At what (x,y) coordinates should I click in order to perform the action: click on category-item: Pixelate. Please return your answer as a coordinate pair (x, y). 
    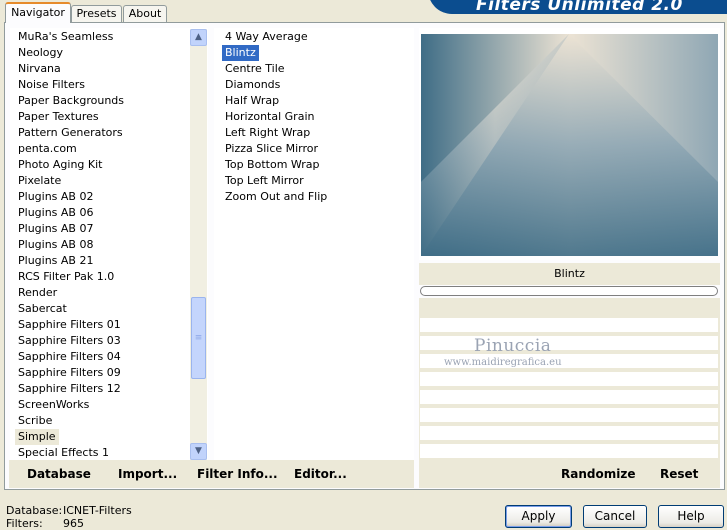
    Looking at the image, I should click on (39, 181).